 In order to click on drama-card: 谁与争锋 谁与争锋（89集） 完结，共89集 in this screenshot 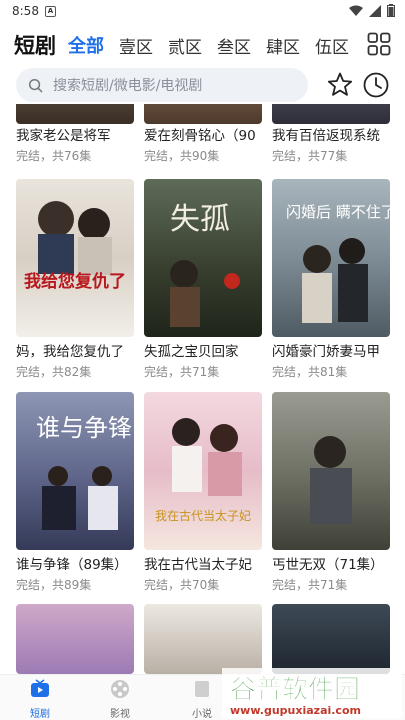, I will do `click(76, 493)`.